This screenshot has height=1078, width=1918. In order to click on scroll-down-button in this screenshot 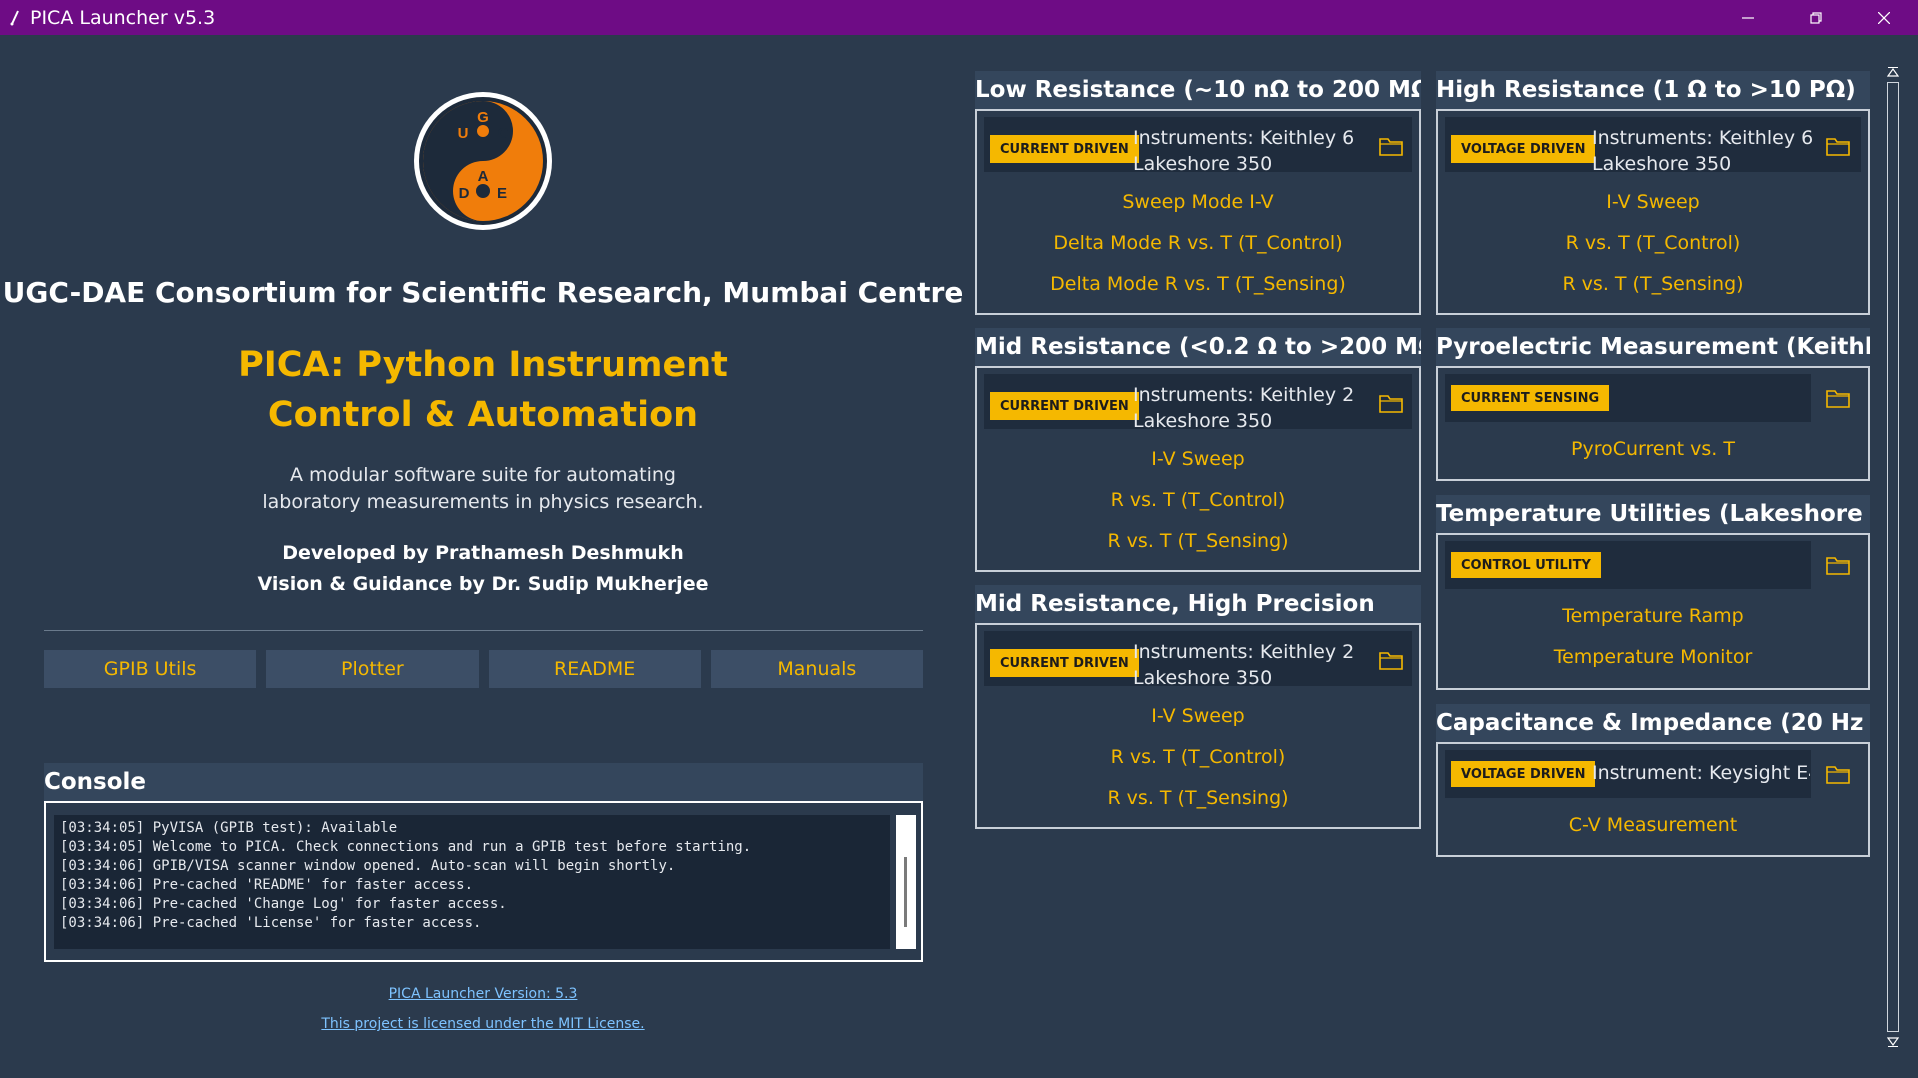, I will do `click(1893, 1042)`.